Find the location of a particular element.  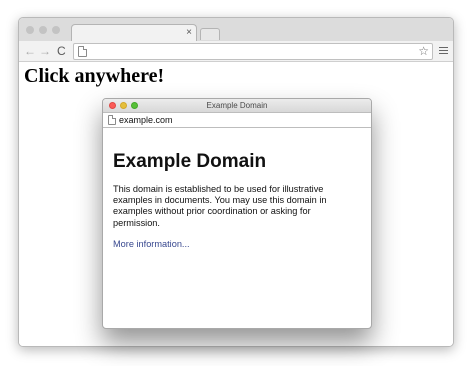

popup-address-text: example.com is located at coordinates (146, 120).